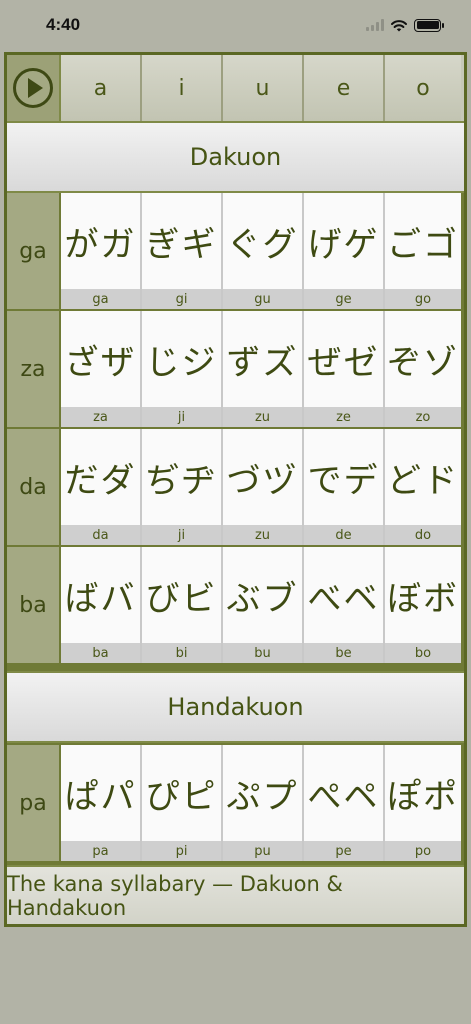  I want to click on kana-glyph: ぶブ, so click(262, 598).